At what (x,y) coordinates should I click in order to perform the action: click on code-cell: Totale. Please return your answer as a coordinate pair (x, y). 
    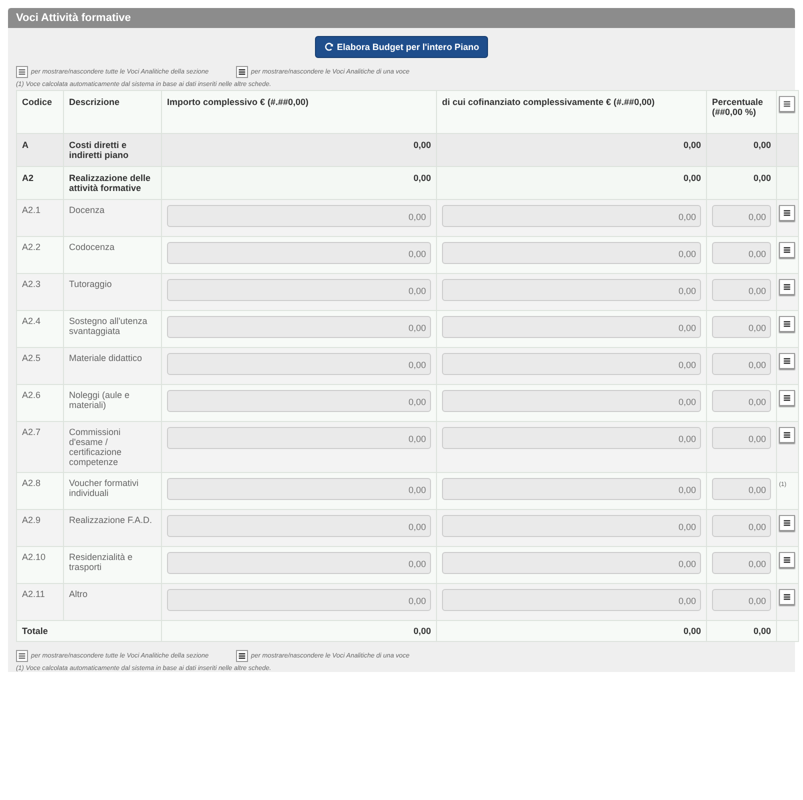
    Looking at the image, I should click on (35, 631).